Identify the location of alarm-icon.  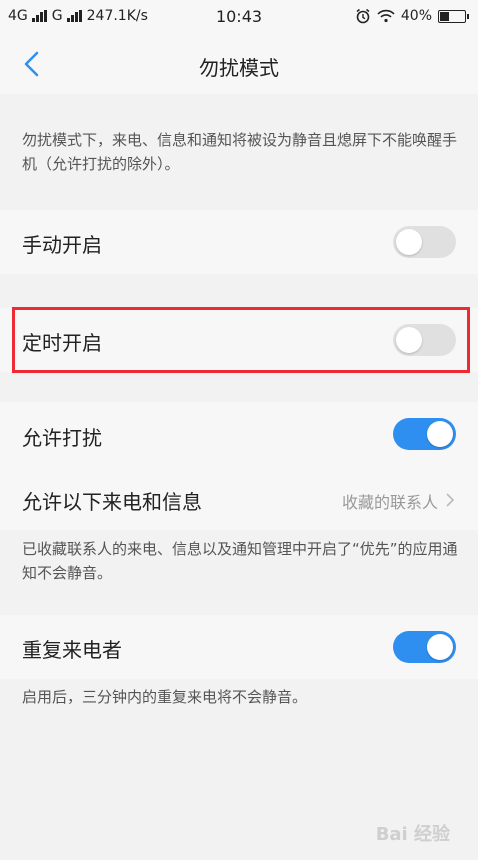
(363, 16).